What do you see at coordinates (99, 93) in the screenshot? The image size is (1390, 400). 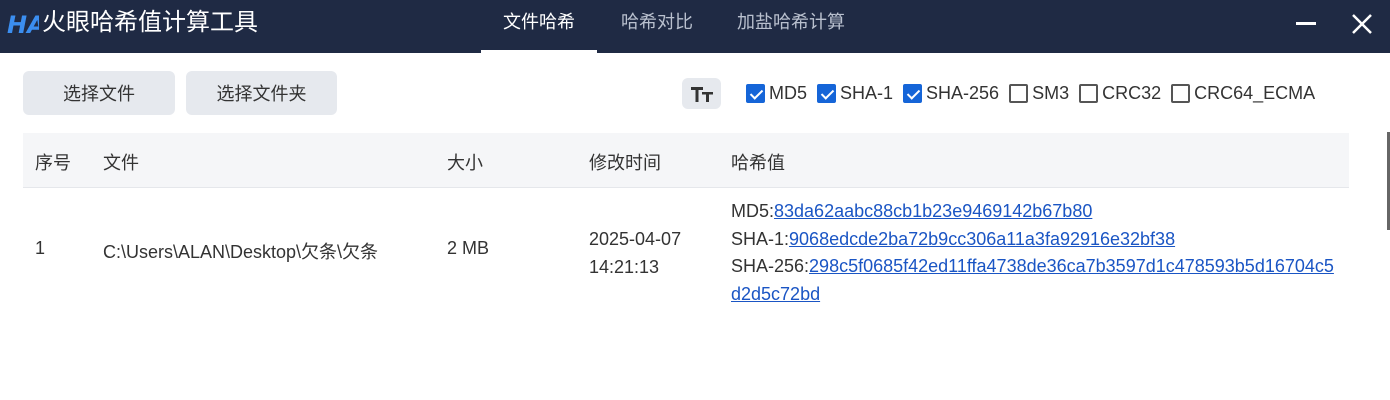 I see `select-file-button: 选择文件` at bounding box center [99, 93].